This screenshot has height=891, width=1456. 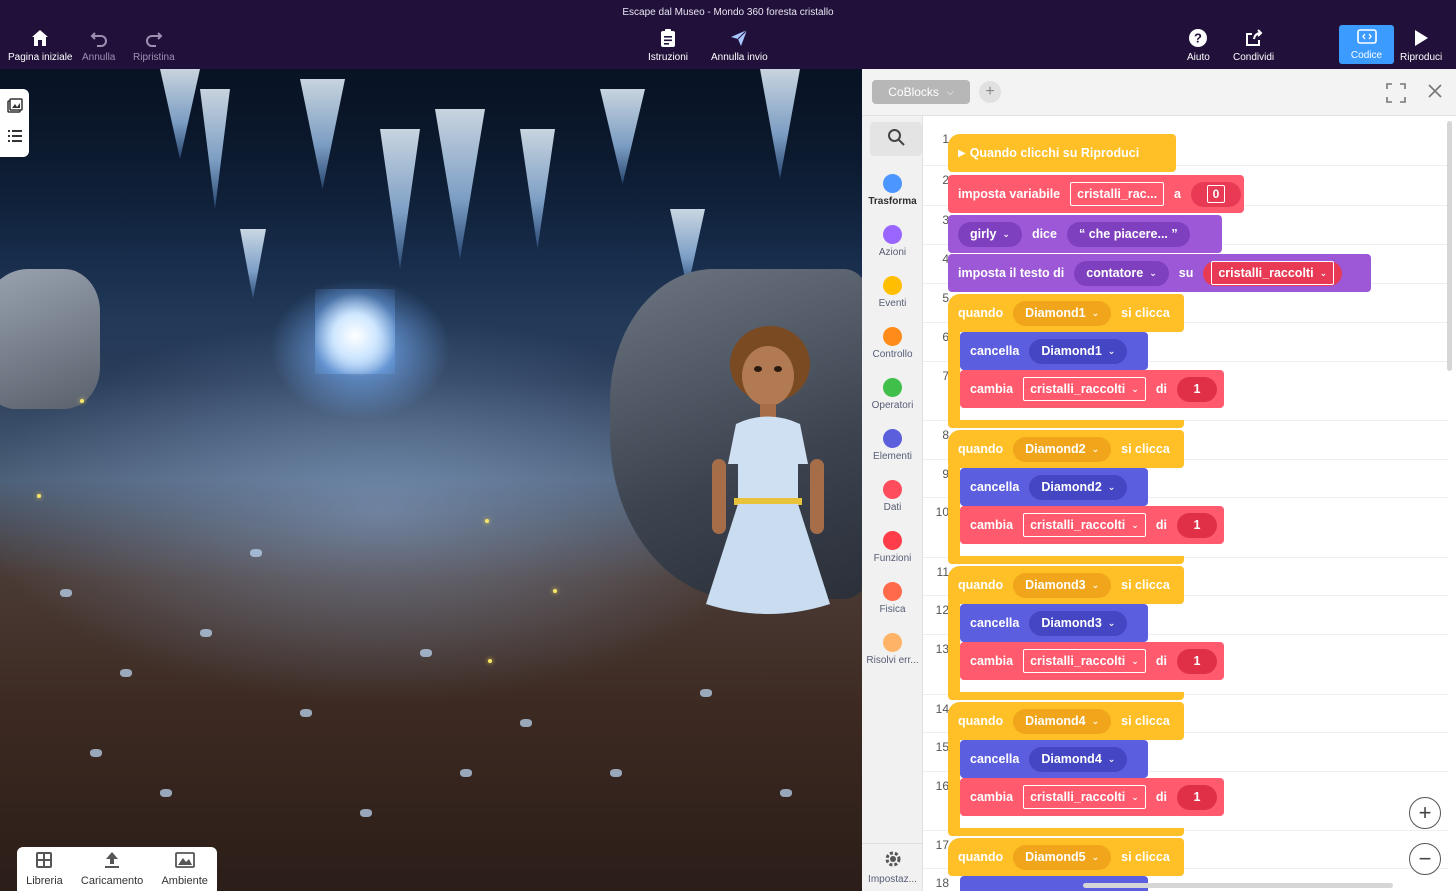 I want to click on when-clicked-block: quando Diamond3 ⌄ si clicca, so click(x=1066, y=585).